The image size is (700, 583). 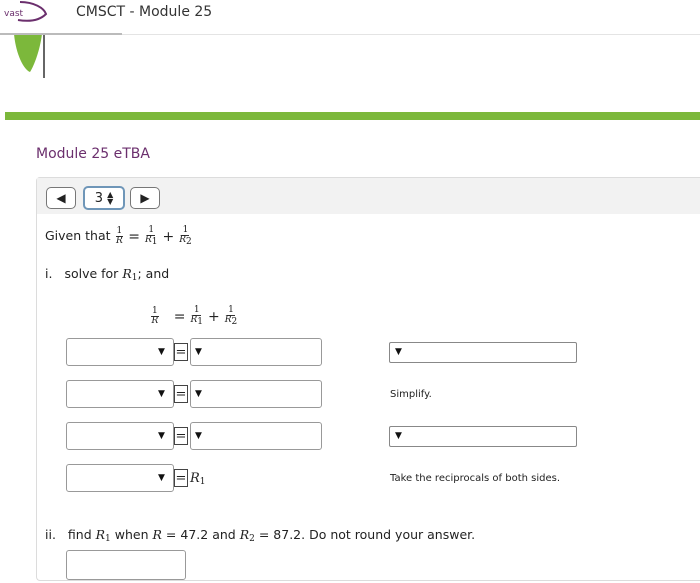 I want to click on left-arrow-icon: ◀, so click(x=61, y=198).